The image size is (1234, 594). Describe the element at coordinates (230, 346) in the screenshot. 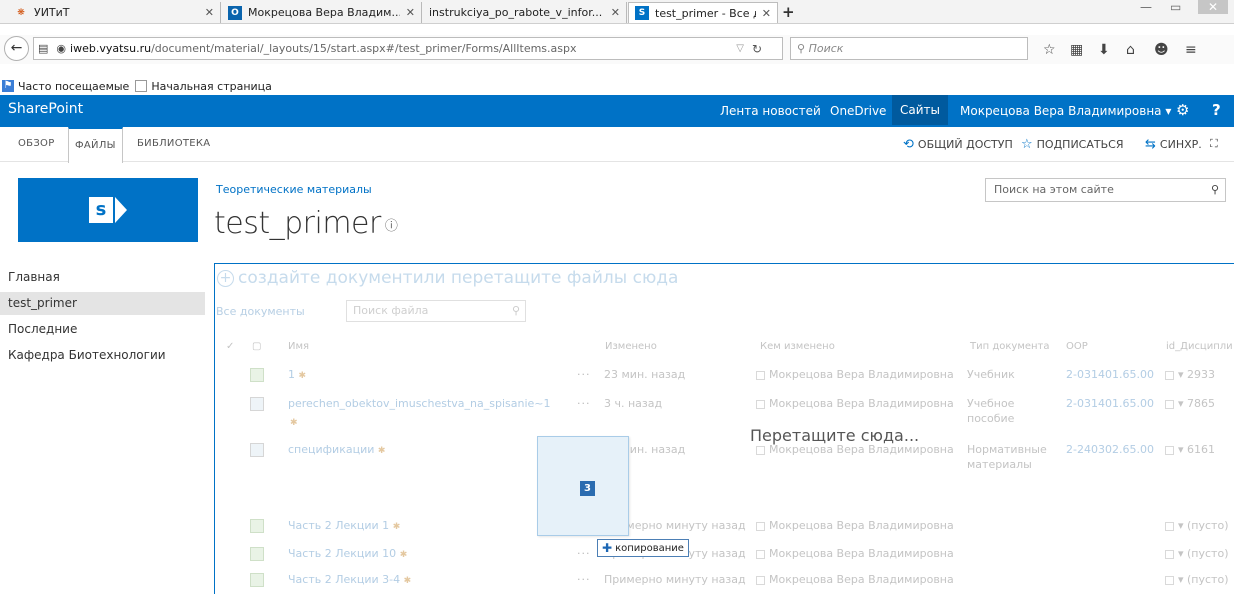

I see `select-all-check-icon: ✓` at that location.